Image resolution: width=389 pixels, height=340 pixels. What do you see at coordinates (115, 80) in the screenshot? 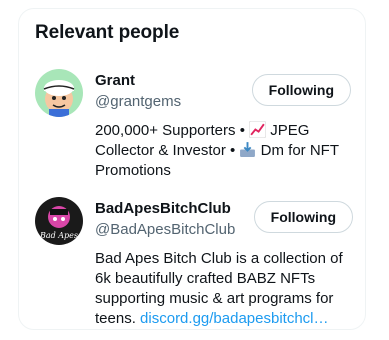
I see `display-name: Grant` at bounding box center [115, 80].